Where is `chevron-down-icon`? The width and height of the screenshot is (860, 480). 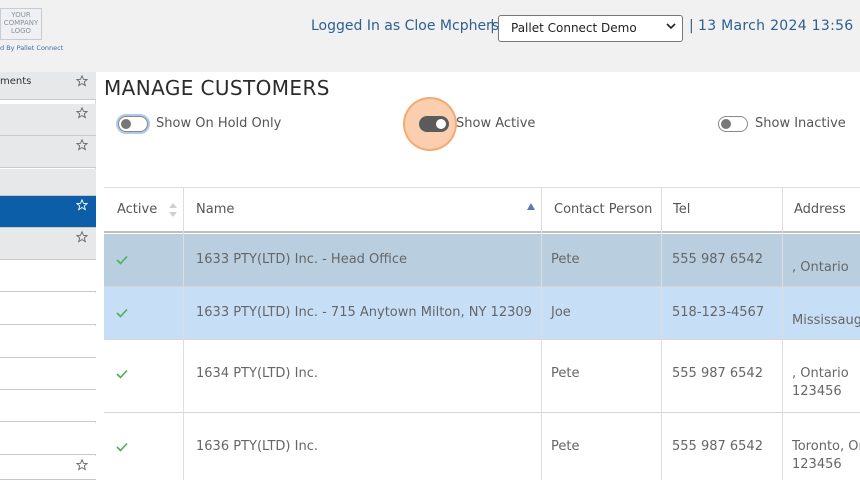
chevron-down-icon is located at coordinates (671, 26).